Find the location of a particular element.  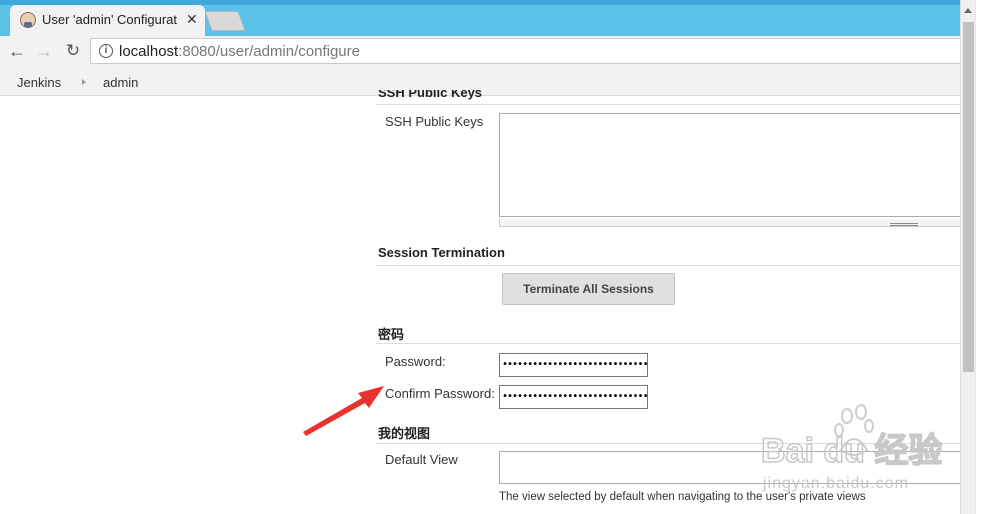

new-tab-button is located at coordinates (225, 21).